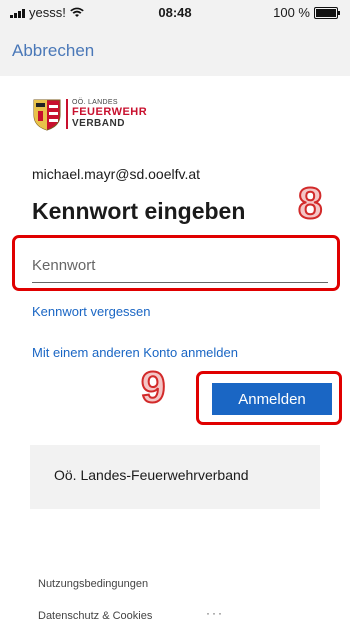 The width and height of the screenshot is (350, 624). What do you see at coordinates (215, 613) in the screenshot?
I see `more-options-icon: ···` at bounding box center [215, 613].